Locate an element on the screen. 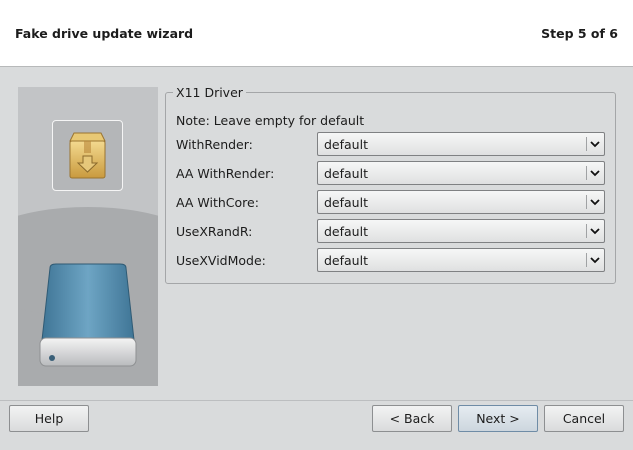  usexvidmode-label: UseXVidMode: is located at coordinates (221, 260).